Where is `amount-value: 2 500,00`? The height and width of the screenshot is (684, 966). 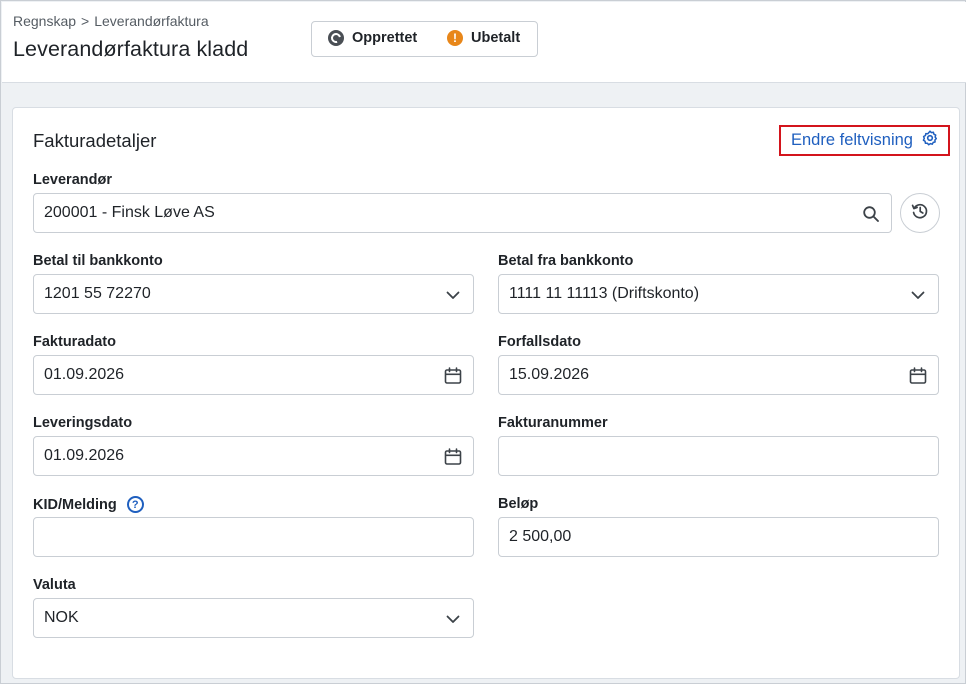
amount-value: 2 500,00 is located at coordinates (540, 536).